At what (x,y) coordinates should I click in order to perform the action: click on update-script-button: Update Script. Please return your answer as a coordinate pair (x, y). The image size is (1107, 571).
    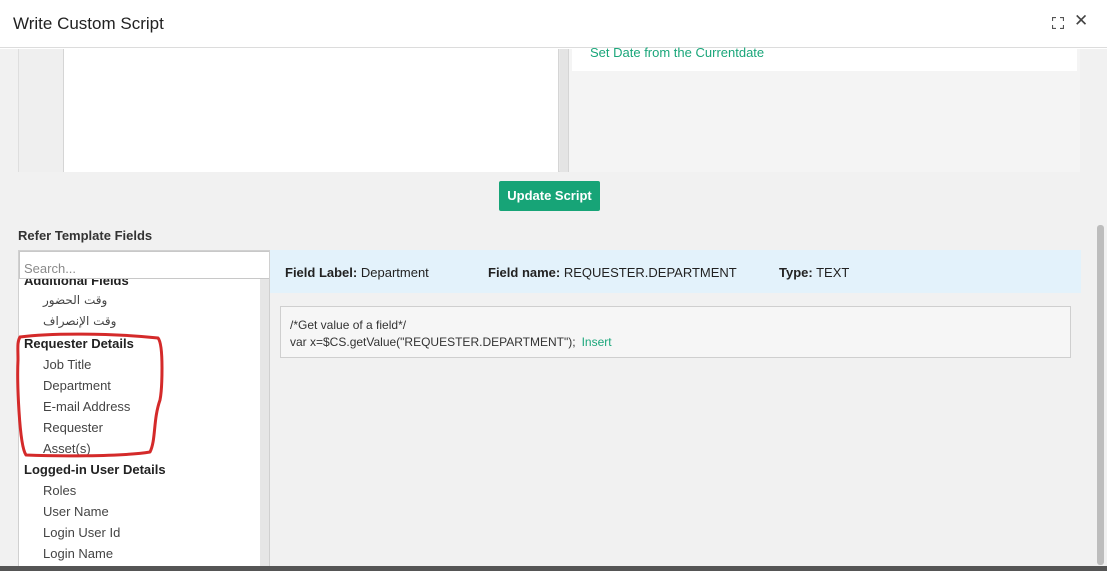
    Looking at the image, I should click on (549, 196).